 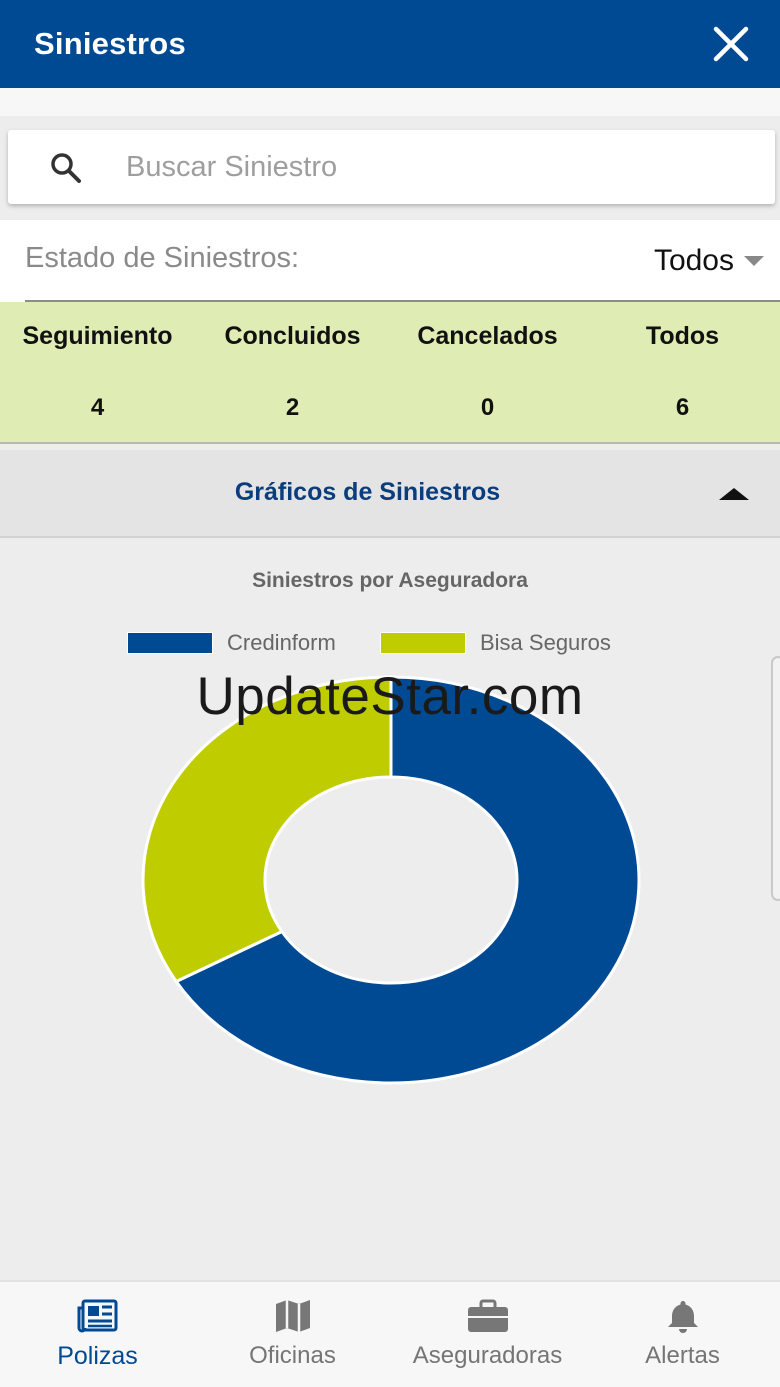 I want to click on briefcase-icon, so click(x=488, y=1315).